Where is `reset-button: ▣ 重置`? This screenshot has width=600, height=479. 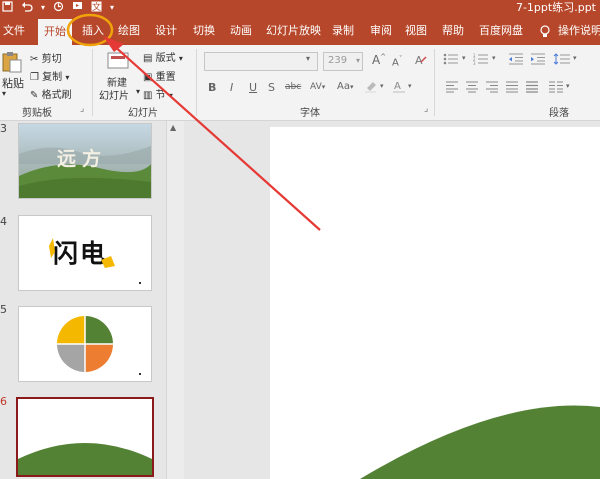
reset-button: ▣ 重置 is located at coordinates (159, 75).